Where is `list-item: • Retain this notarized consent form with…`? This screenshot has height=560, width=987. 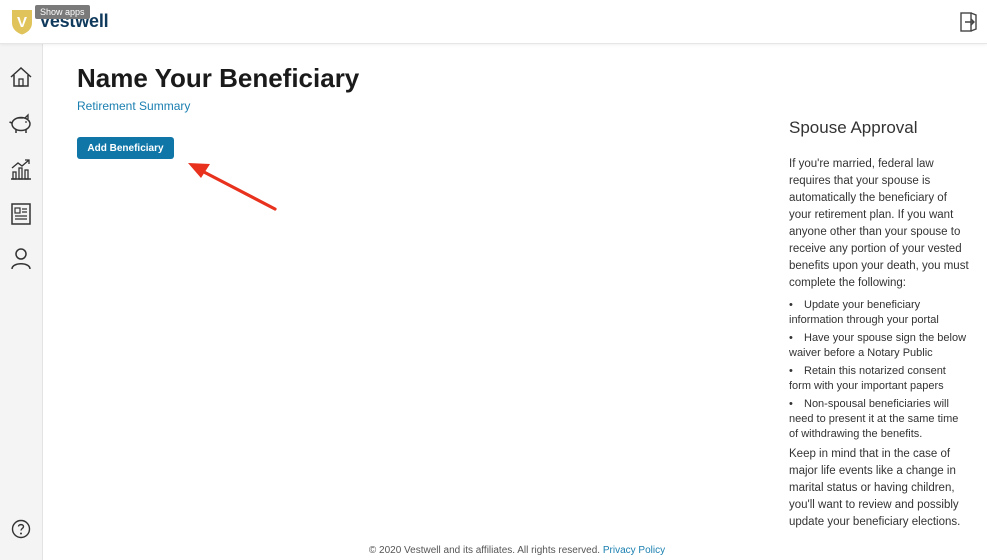
list-item: • Retain this notarized consent form with… is located at coordinates (879, 379).